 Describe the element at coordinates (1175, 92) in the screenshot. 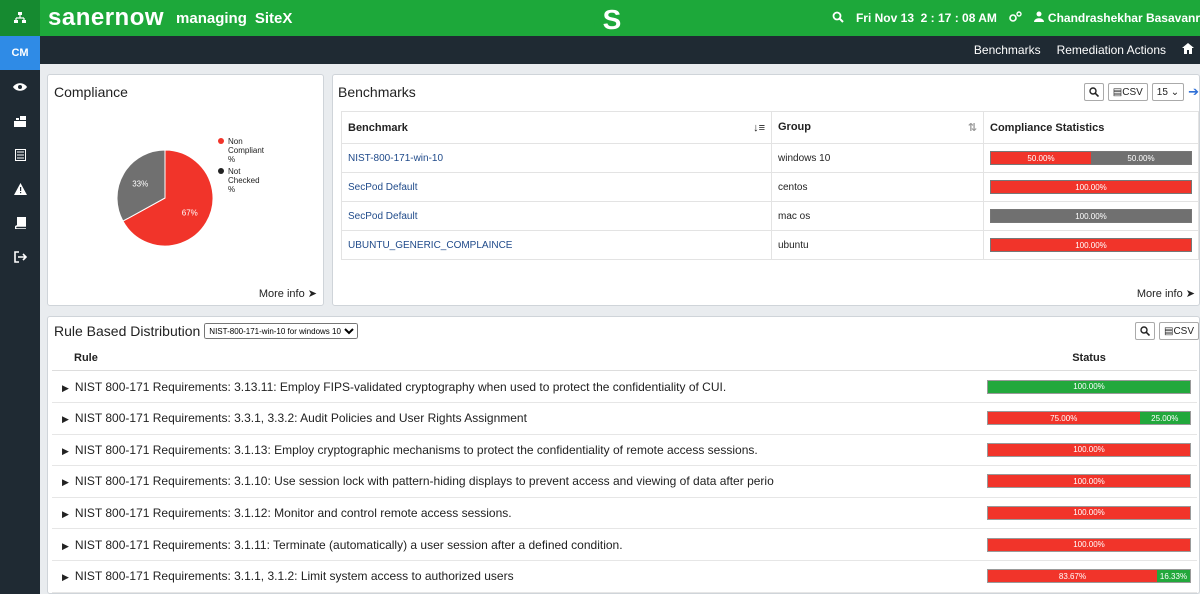

I see `chevron-down-icon: ⌄` at that location.